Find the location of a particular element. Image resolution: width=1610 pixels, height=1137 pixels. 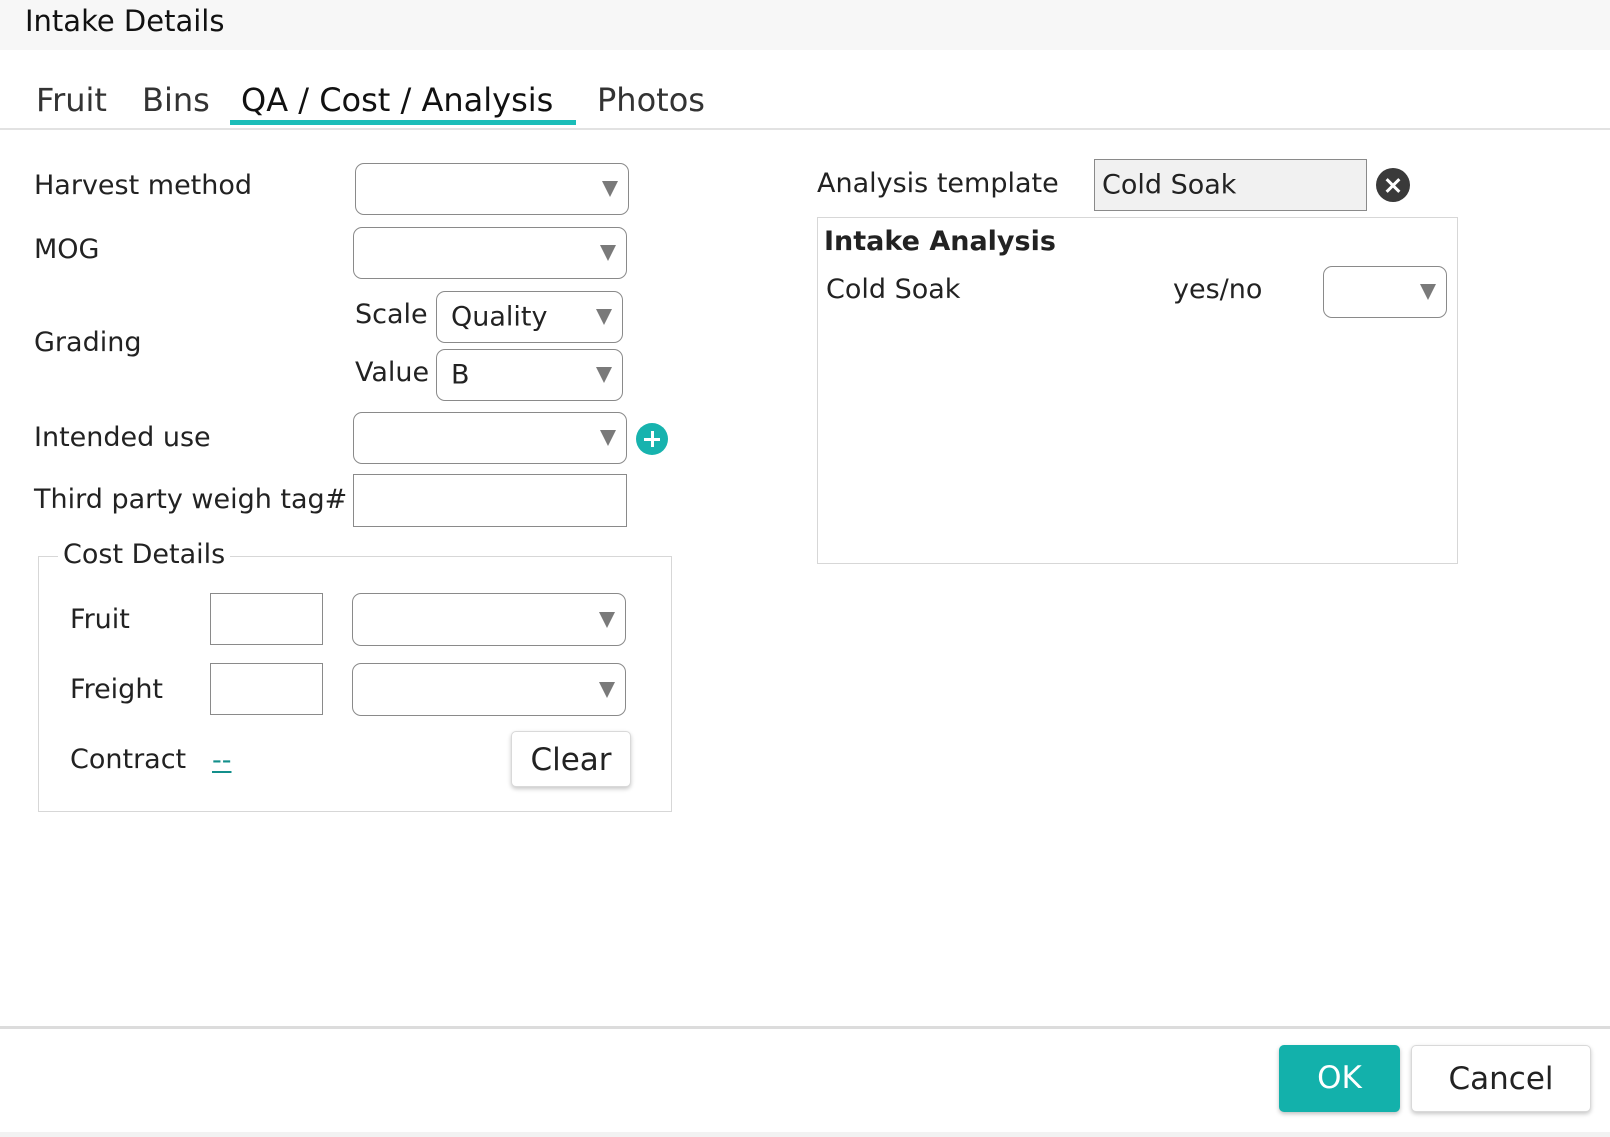

intended-use-label: Intended use is located at coordinates (122, 437).